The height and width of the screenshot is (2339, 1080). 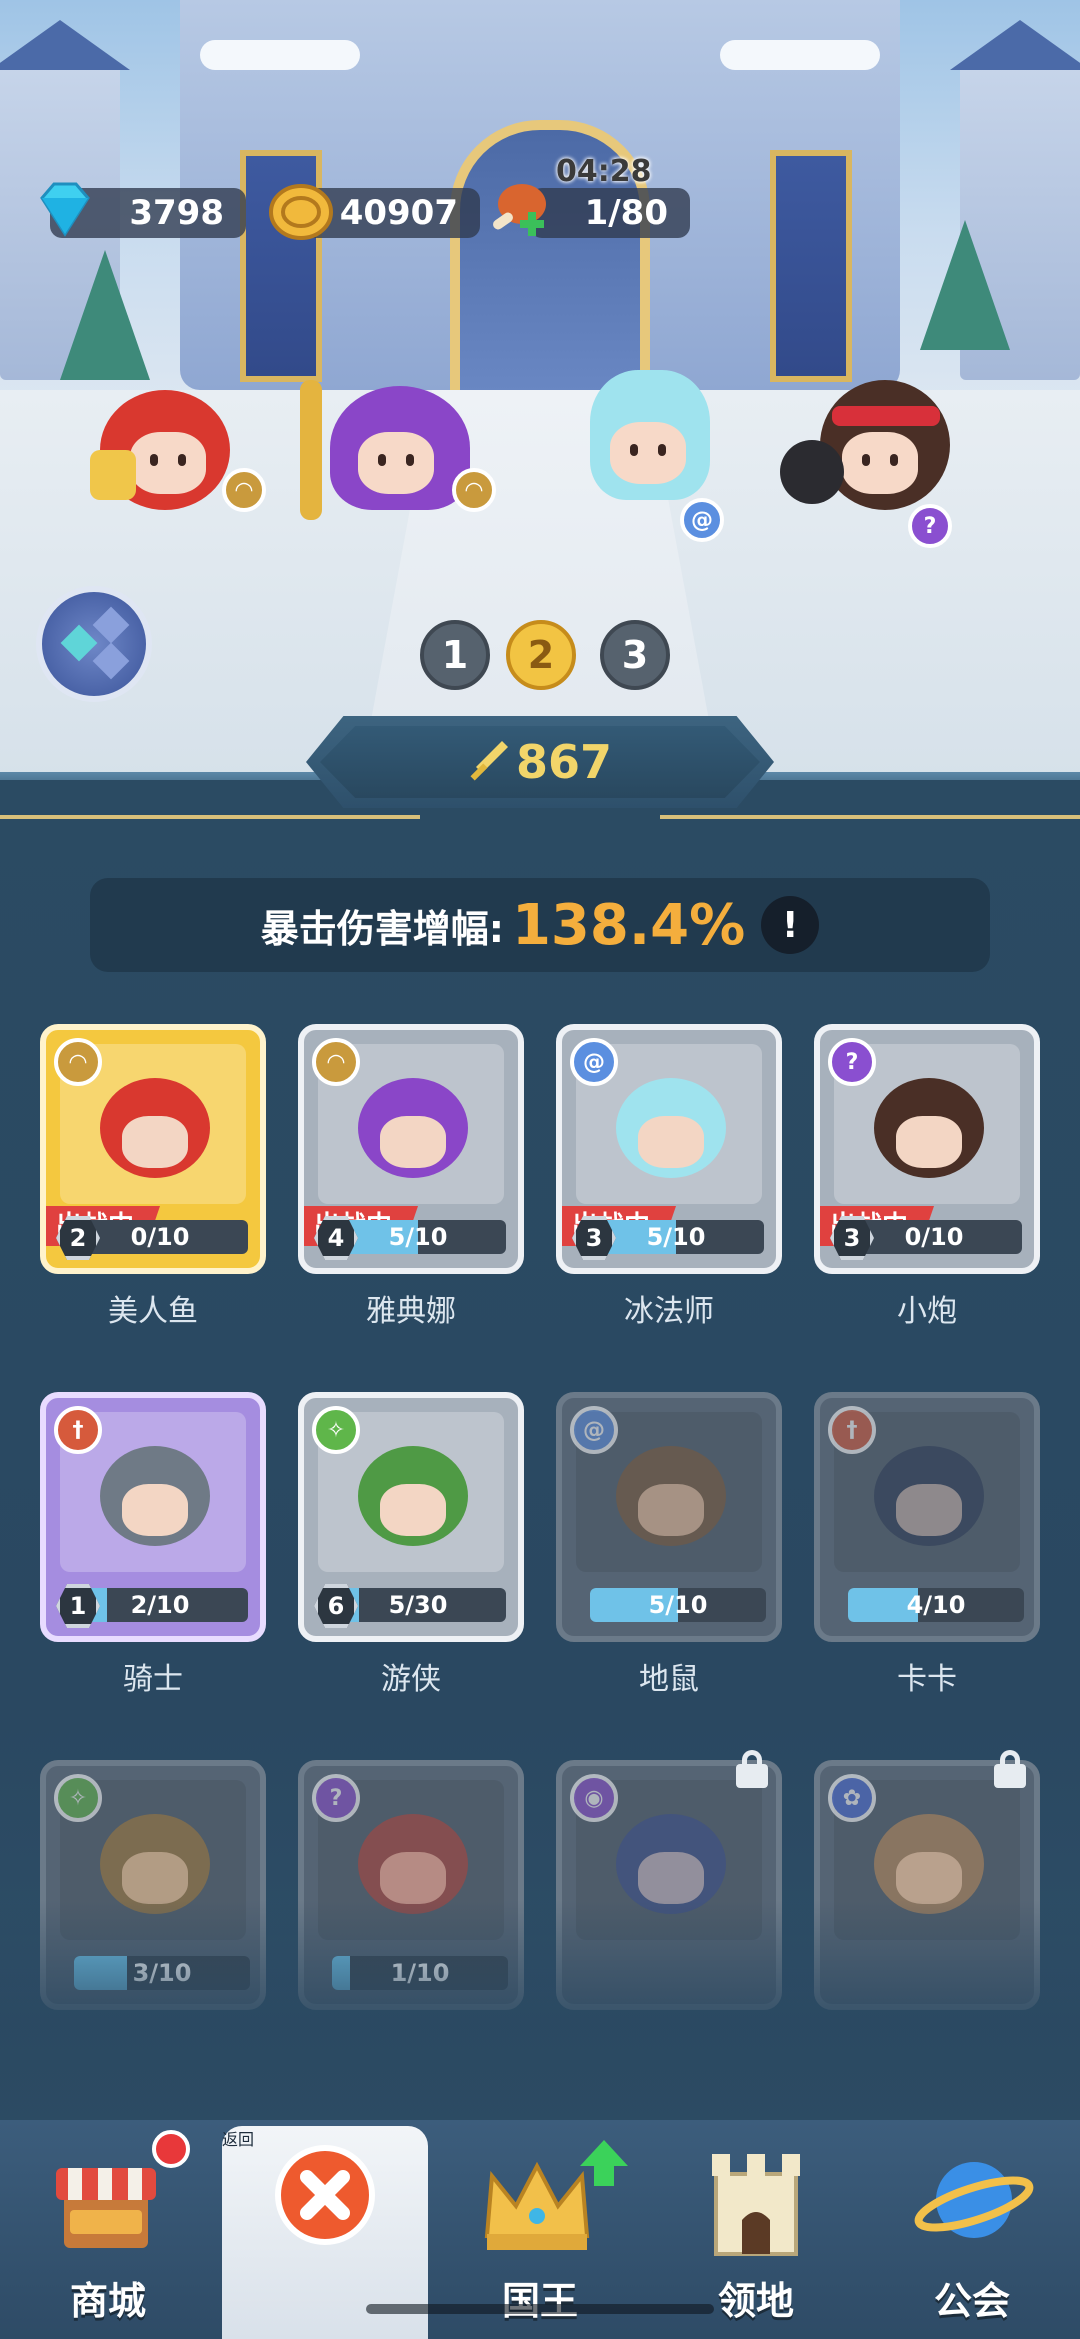 What do you see at coordinates (811, 266) in the screenshot?
I see `castle-banner` at bounding box center [811, 266].